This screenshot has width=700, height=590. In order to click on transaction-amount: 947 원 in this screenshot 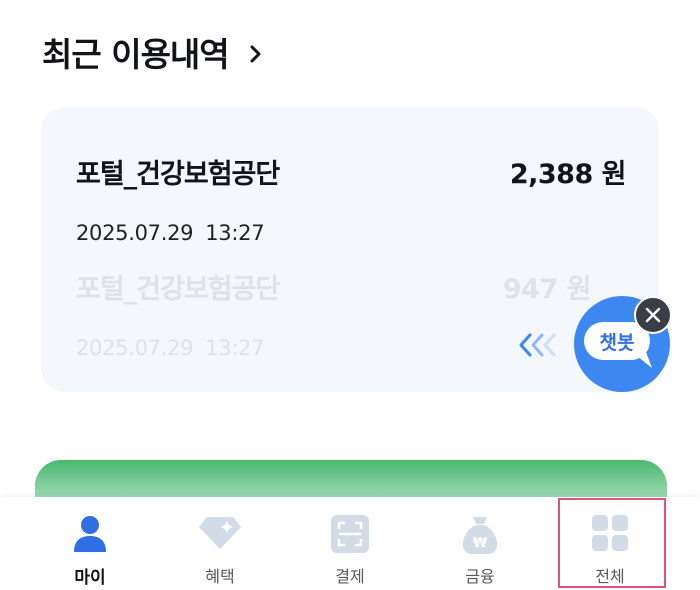, I will do `click(547, 289)`.